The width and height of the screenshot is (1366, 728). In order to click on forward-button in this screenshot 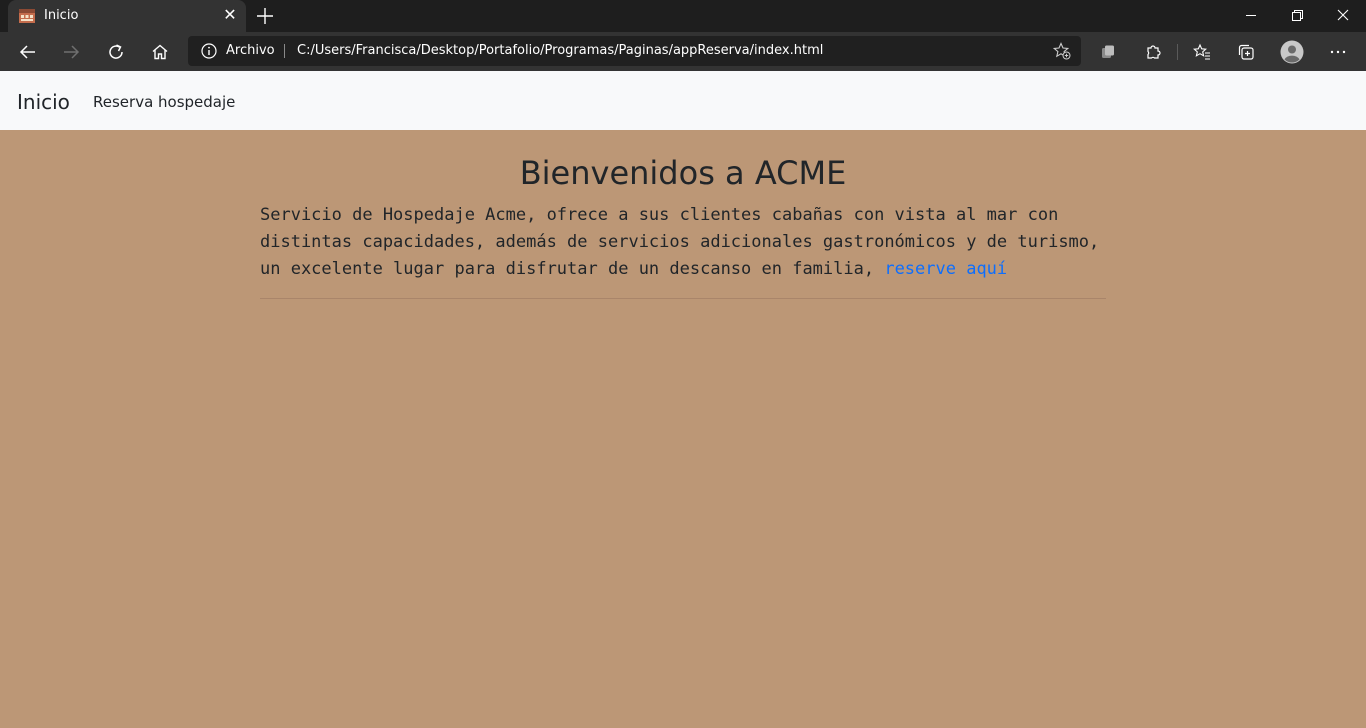, I will do `click(71, 52)`.